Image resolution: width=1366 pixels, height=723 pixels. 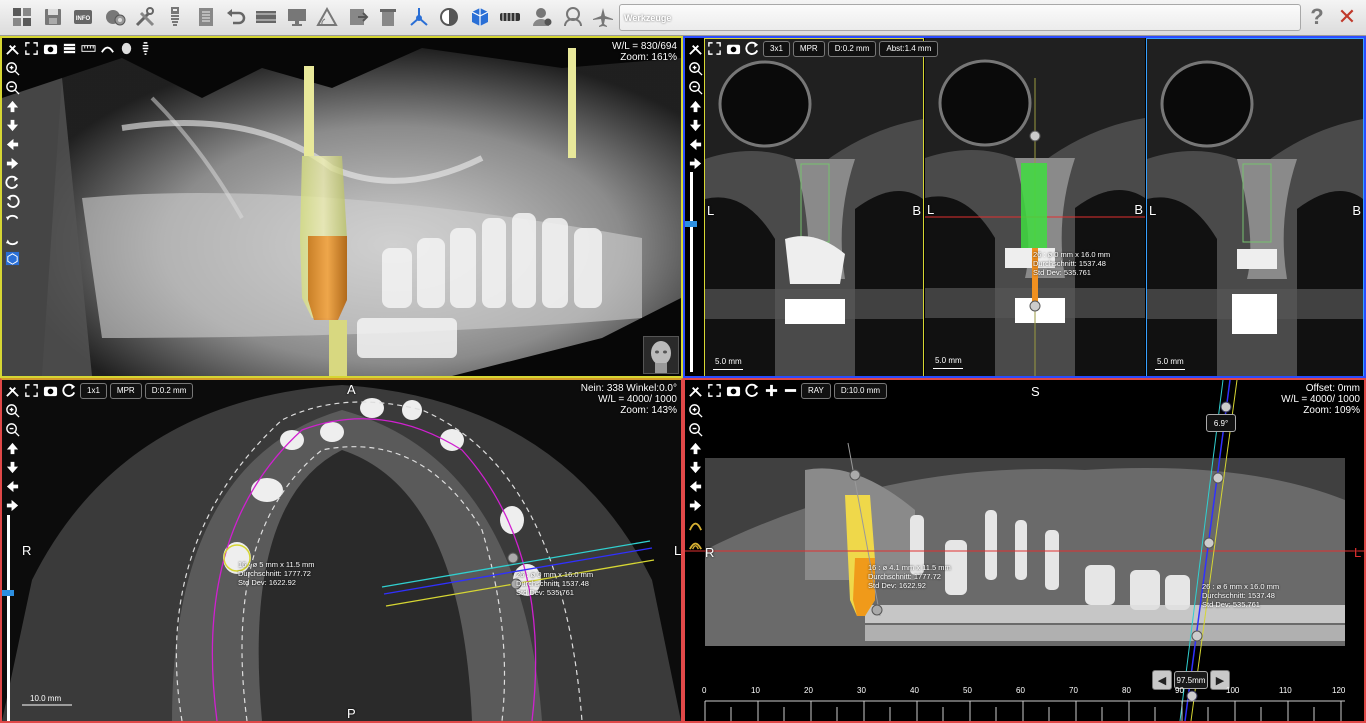 What do you see at coordinates (206, 17) in the screenshot?
I see `report-icon` at bounding box center [206, 17].